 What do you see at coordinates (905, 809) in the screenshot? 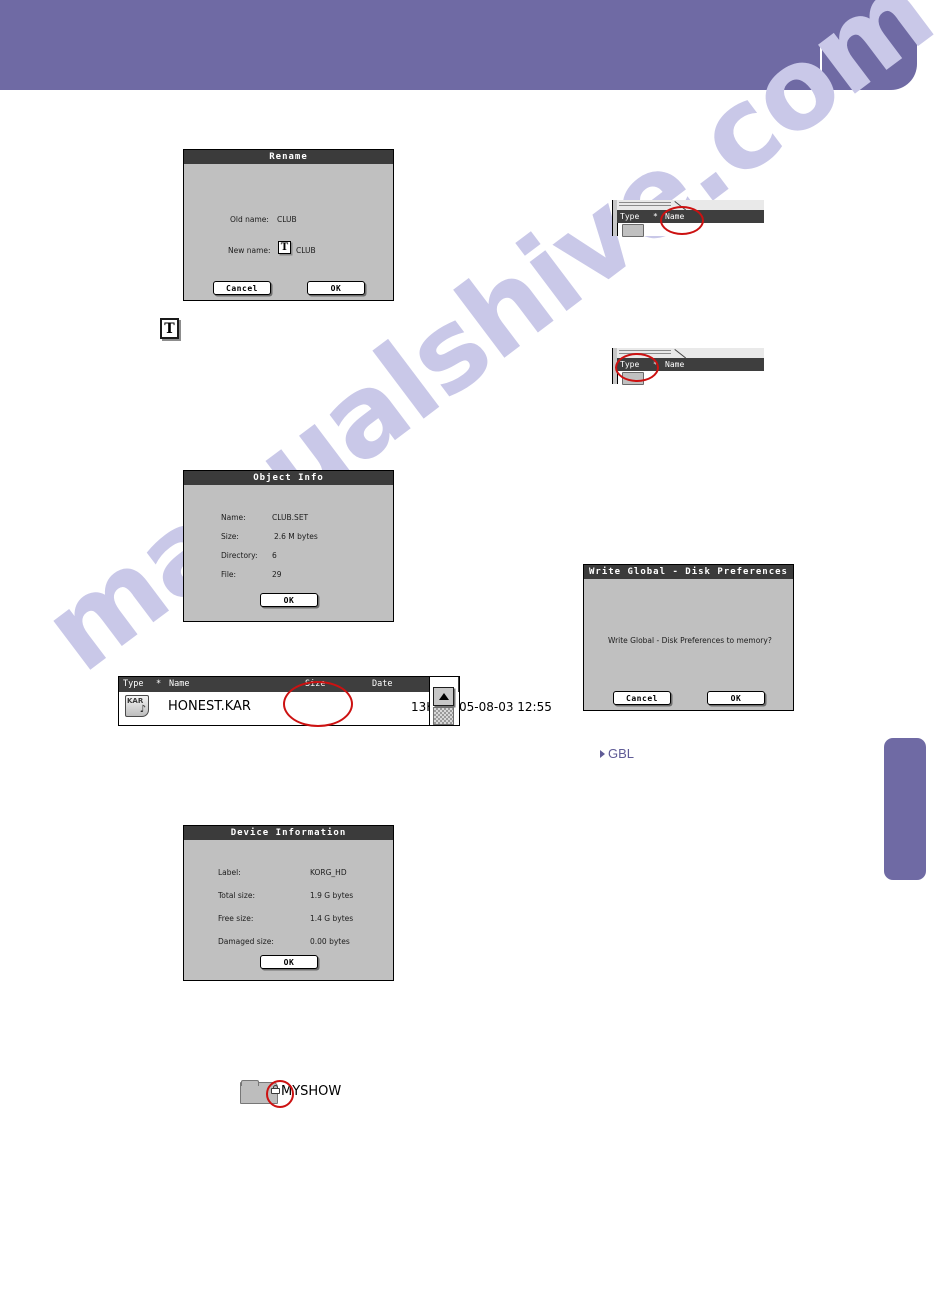
I see `side-chapter-tab` at bounding box center [905, 809].